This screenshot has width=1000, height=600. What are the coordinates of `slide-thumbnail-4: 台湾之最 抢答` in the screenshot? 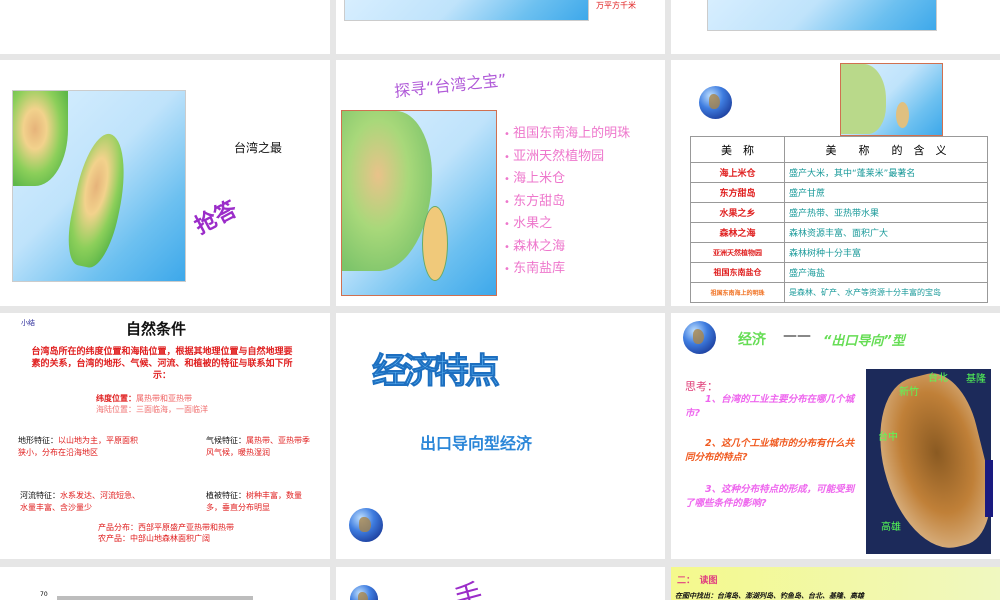 It's located at (165, 183).